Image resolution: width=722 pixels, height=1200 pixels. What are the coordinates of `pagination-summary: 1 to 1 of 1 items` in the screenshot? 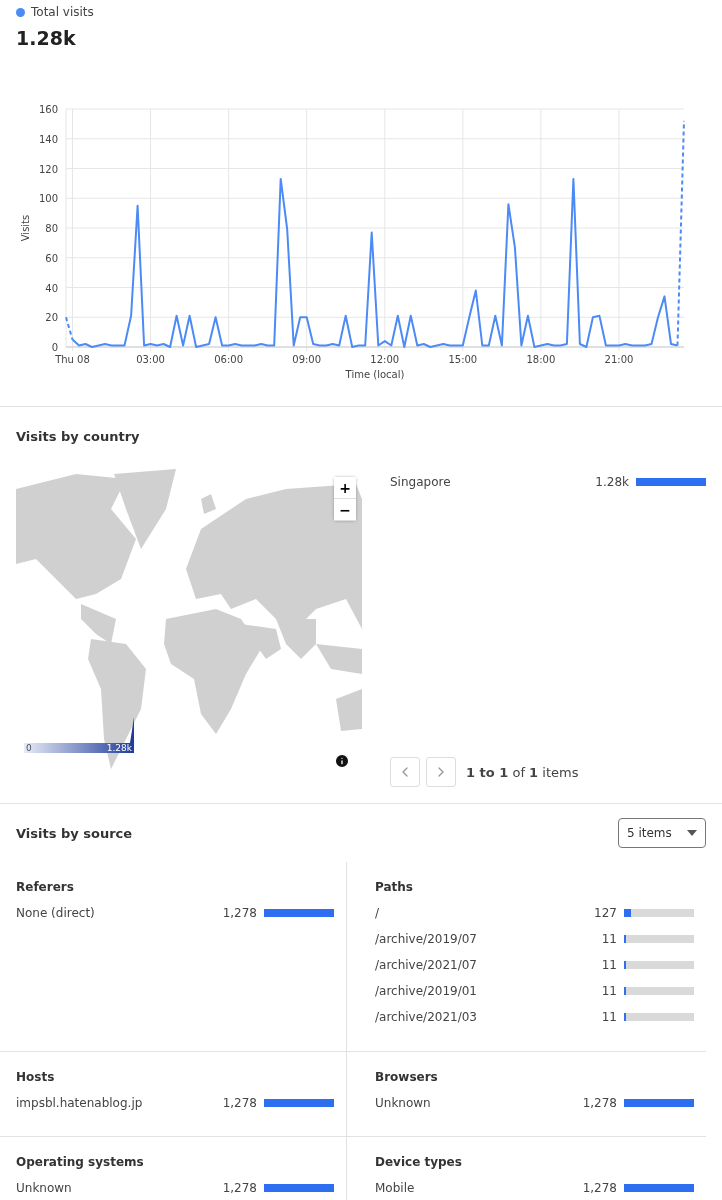 It's located at (522, 772).